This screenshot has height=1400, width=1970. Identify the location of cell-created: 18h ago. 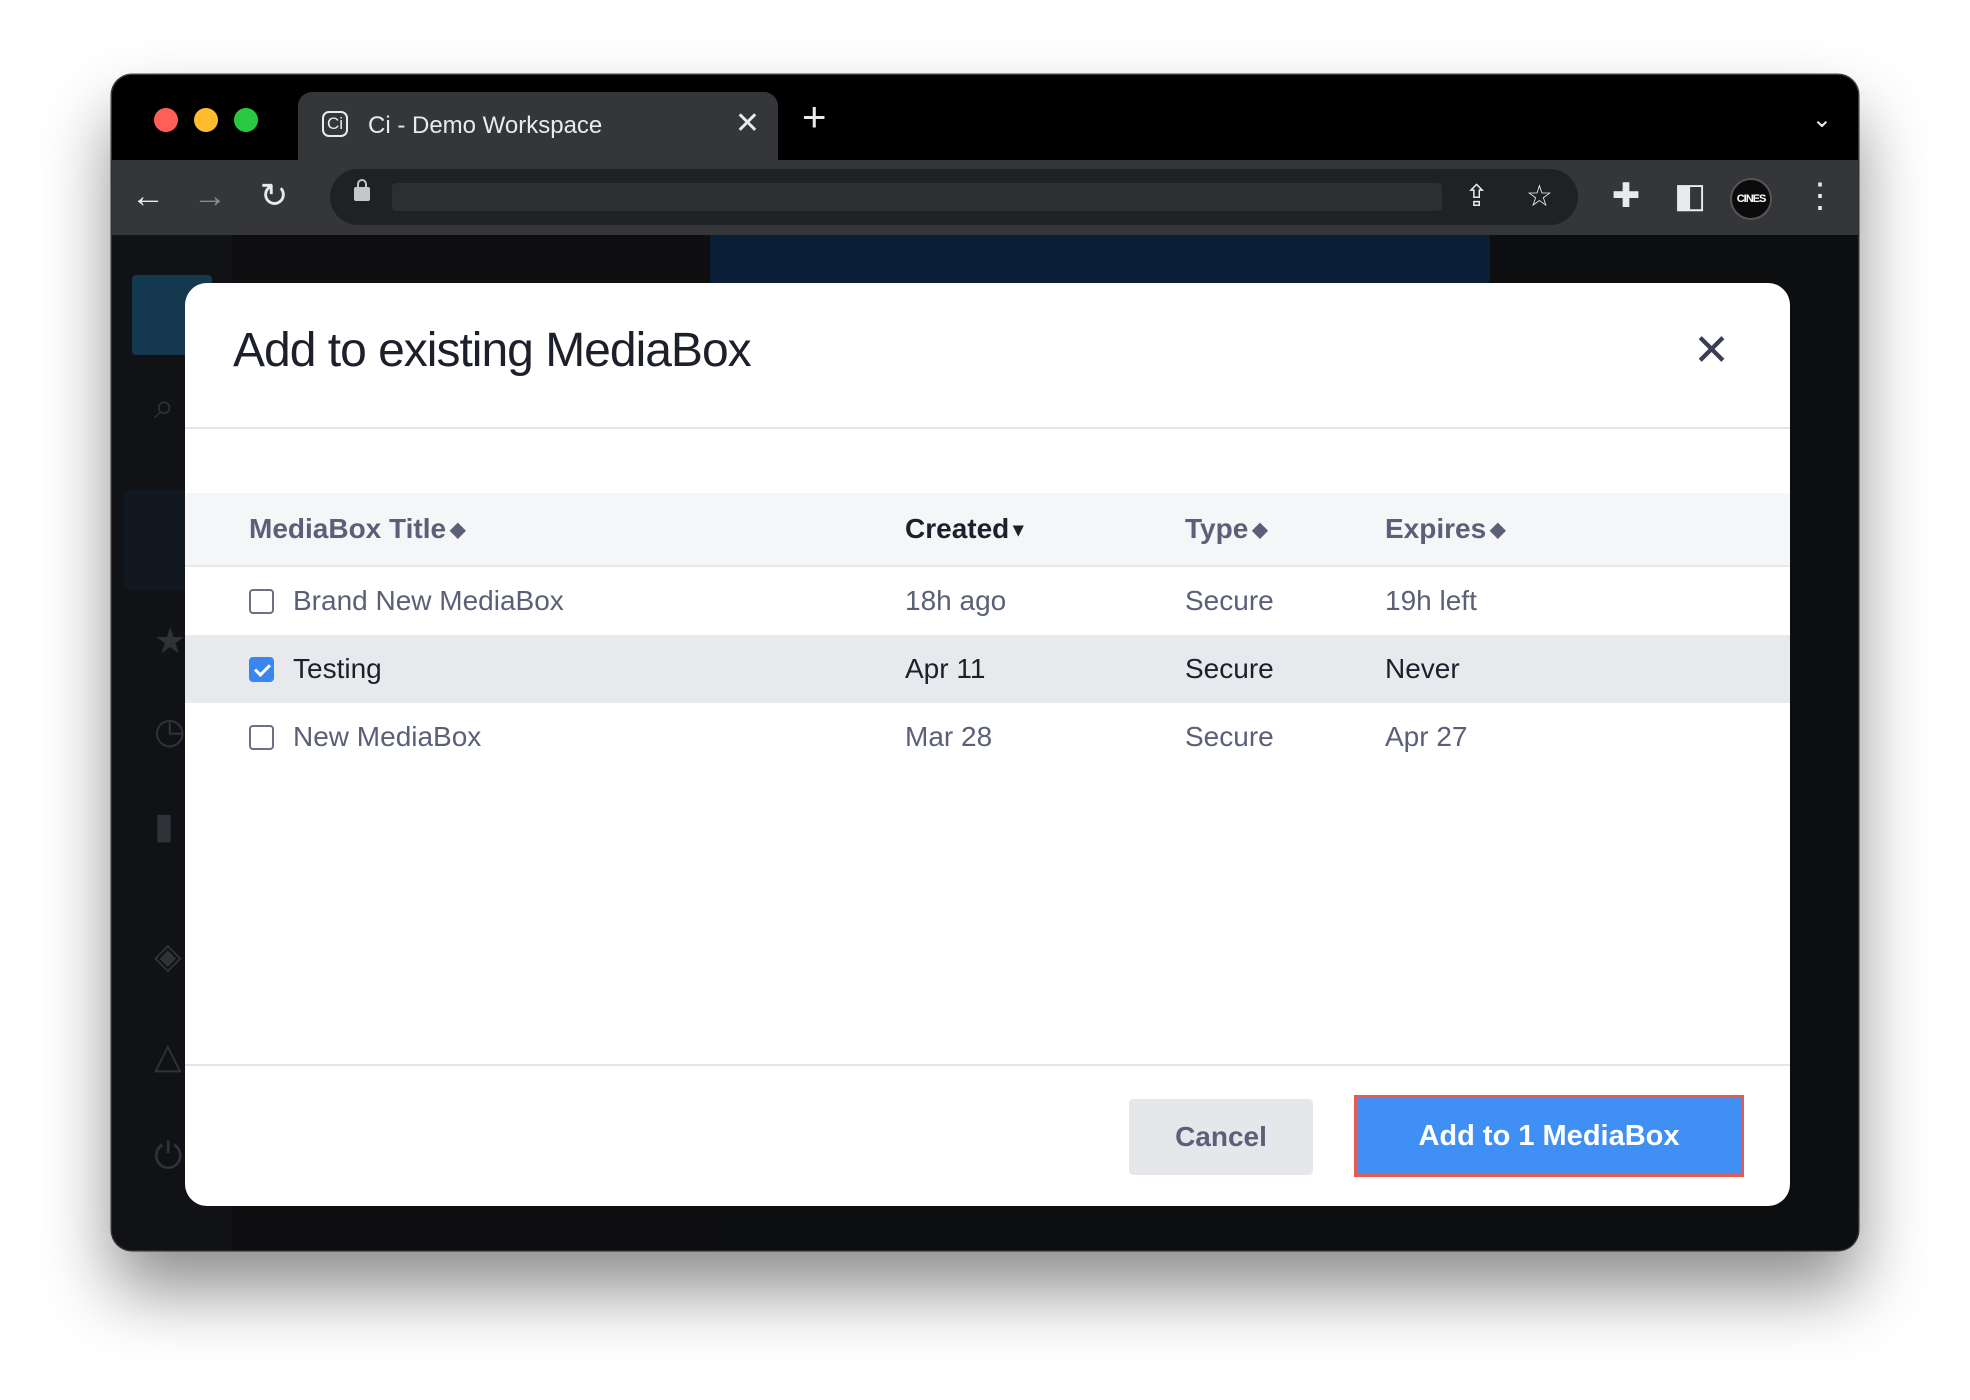
(956, 600).